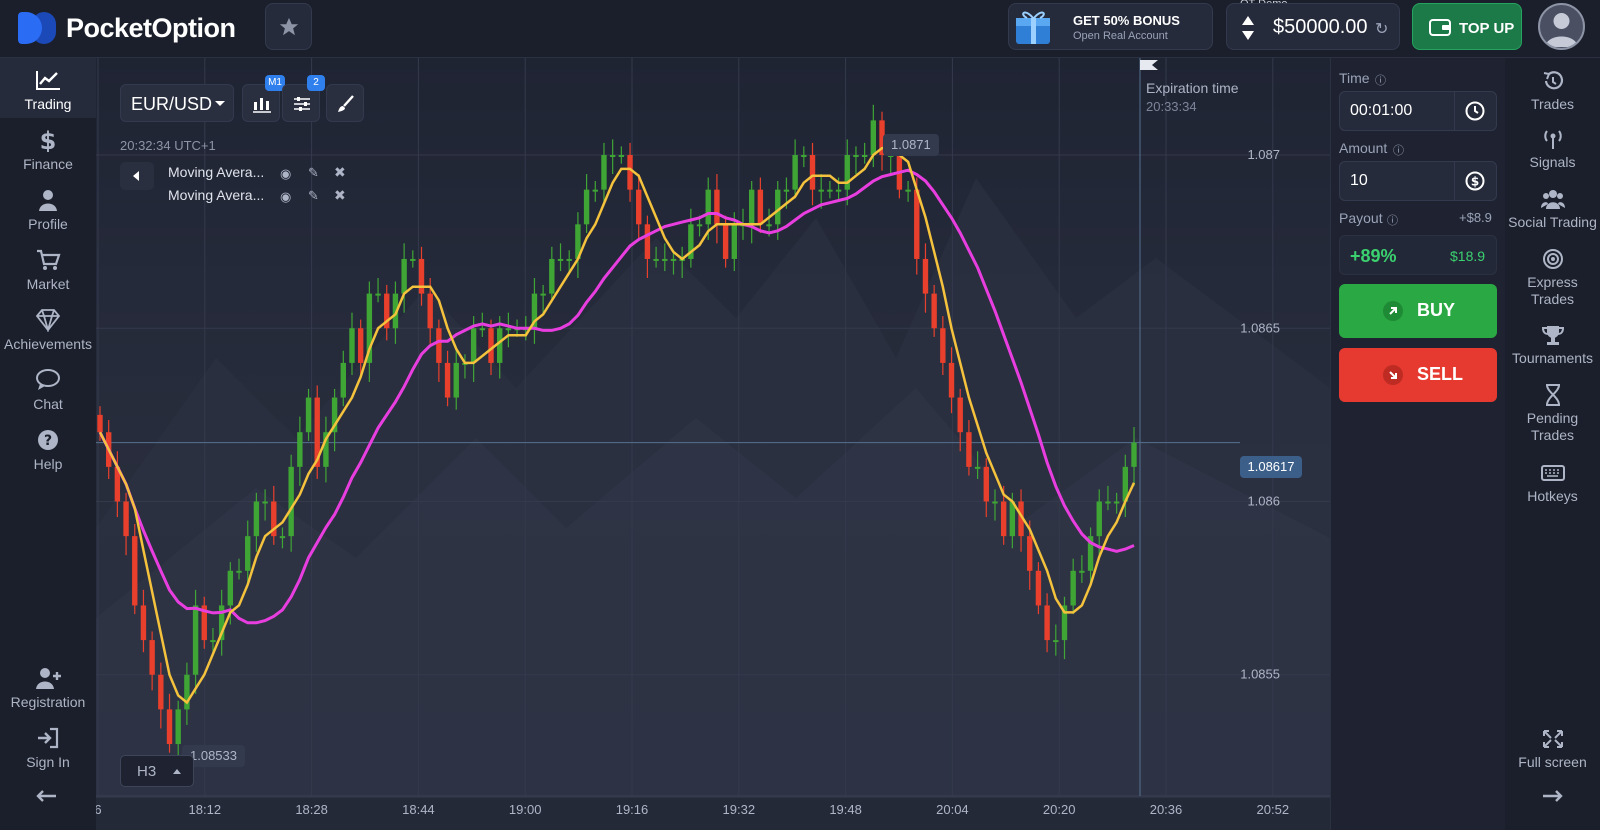 The width and height of the screenshot is (1600, 830). Describe the element at coordinates (48, 148) in the screenshot. I see `sidebar-item-finance: $ Finance` at that location.